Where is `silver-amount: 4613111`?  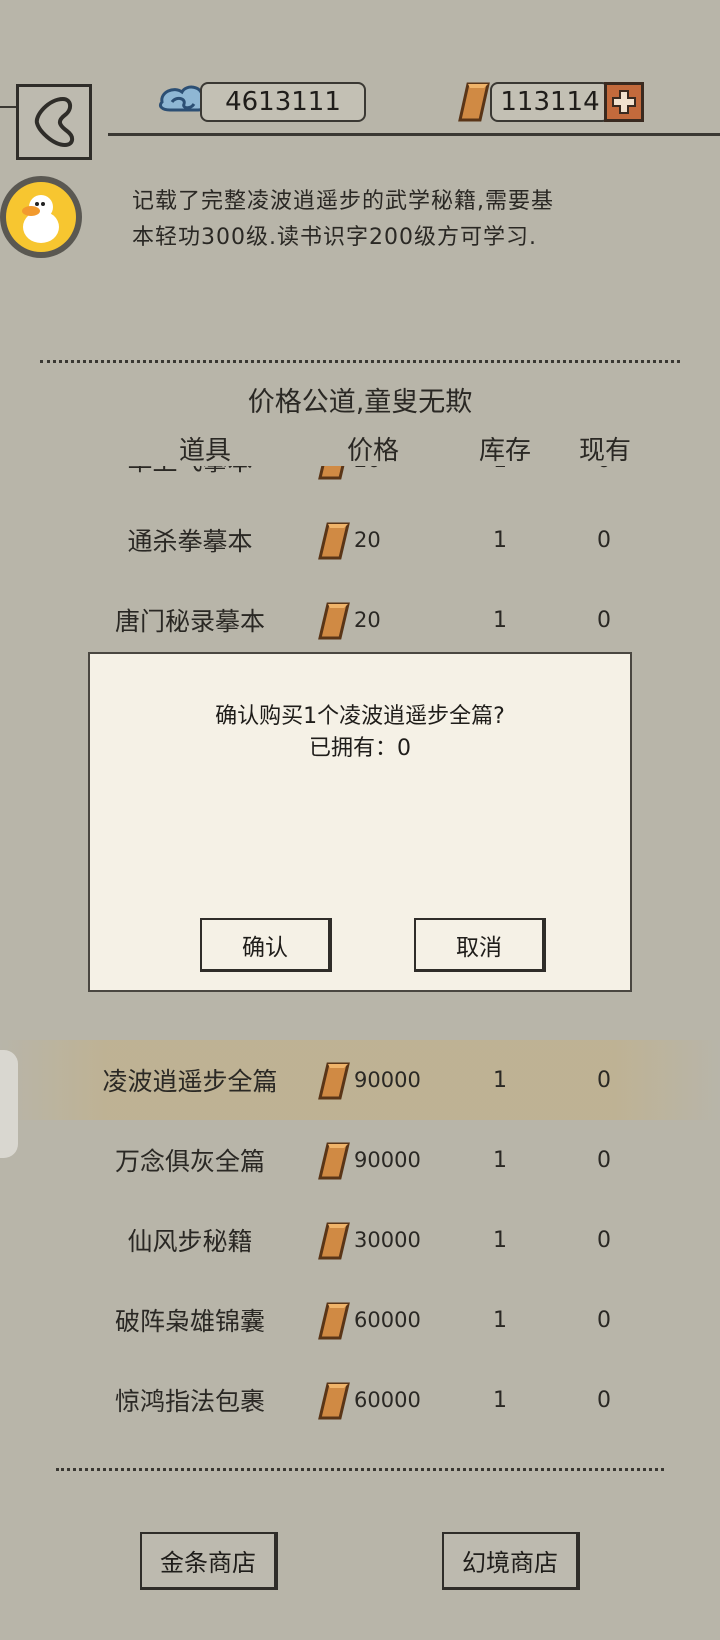 silver-amount: 4613111 is located at coordinates (283, 102).